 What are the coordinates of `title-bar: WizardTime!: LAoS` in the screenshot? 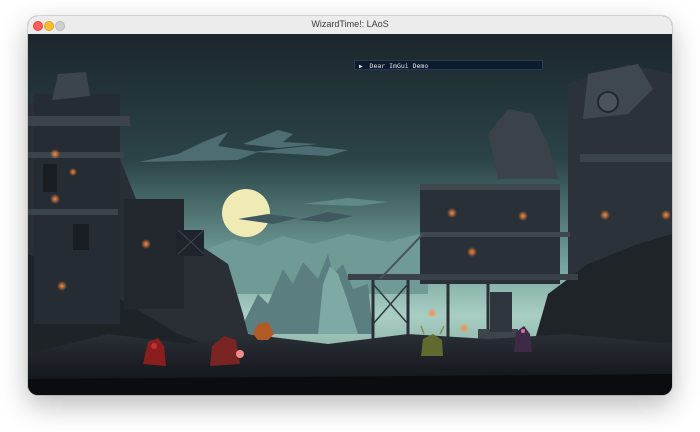 It's located at (350, 25).